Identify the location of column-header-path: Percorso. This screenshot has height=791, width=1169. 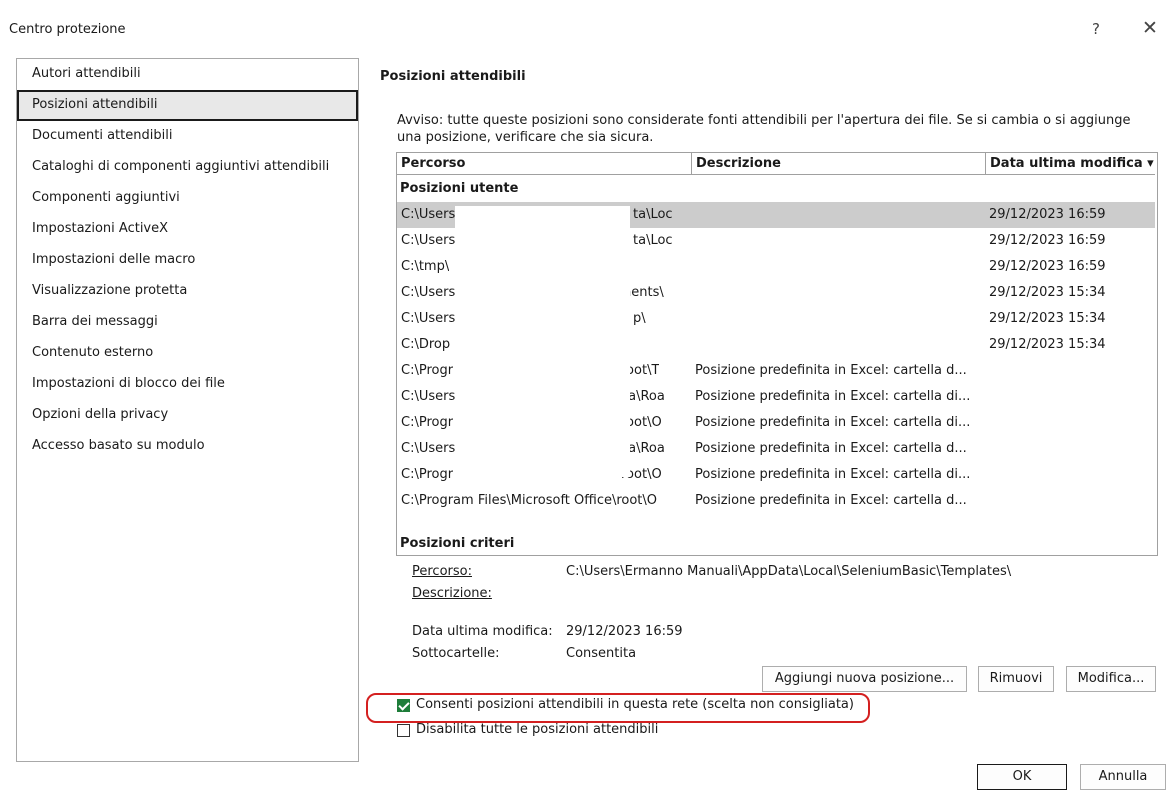
(544, 164).